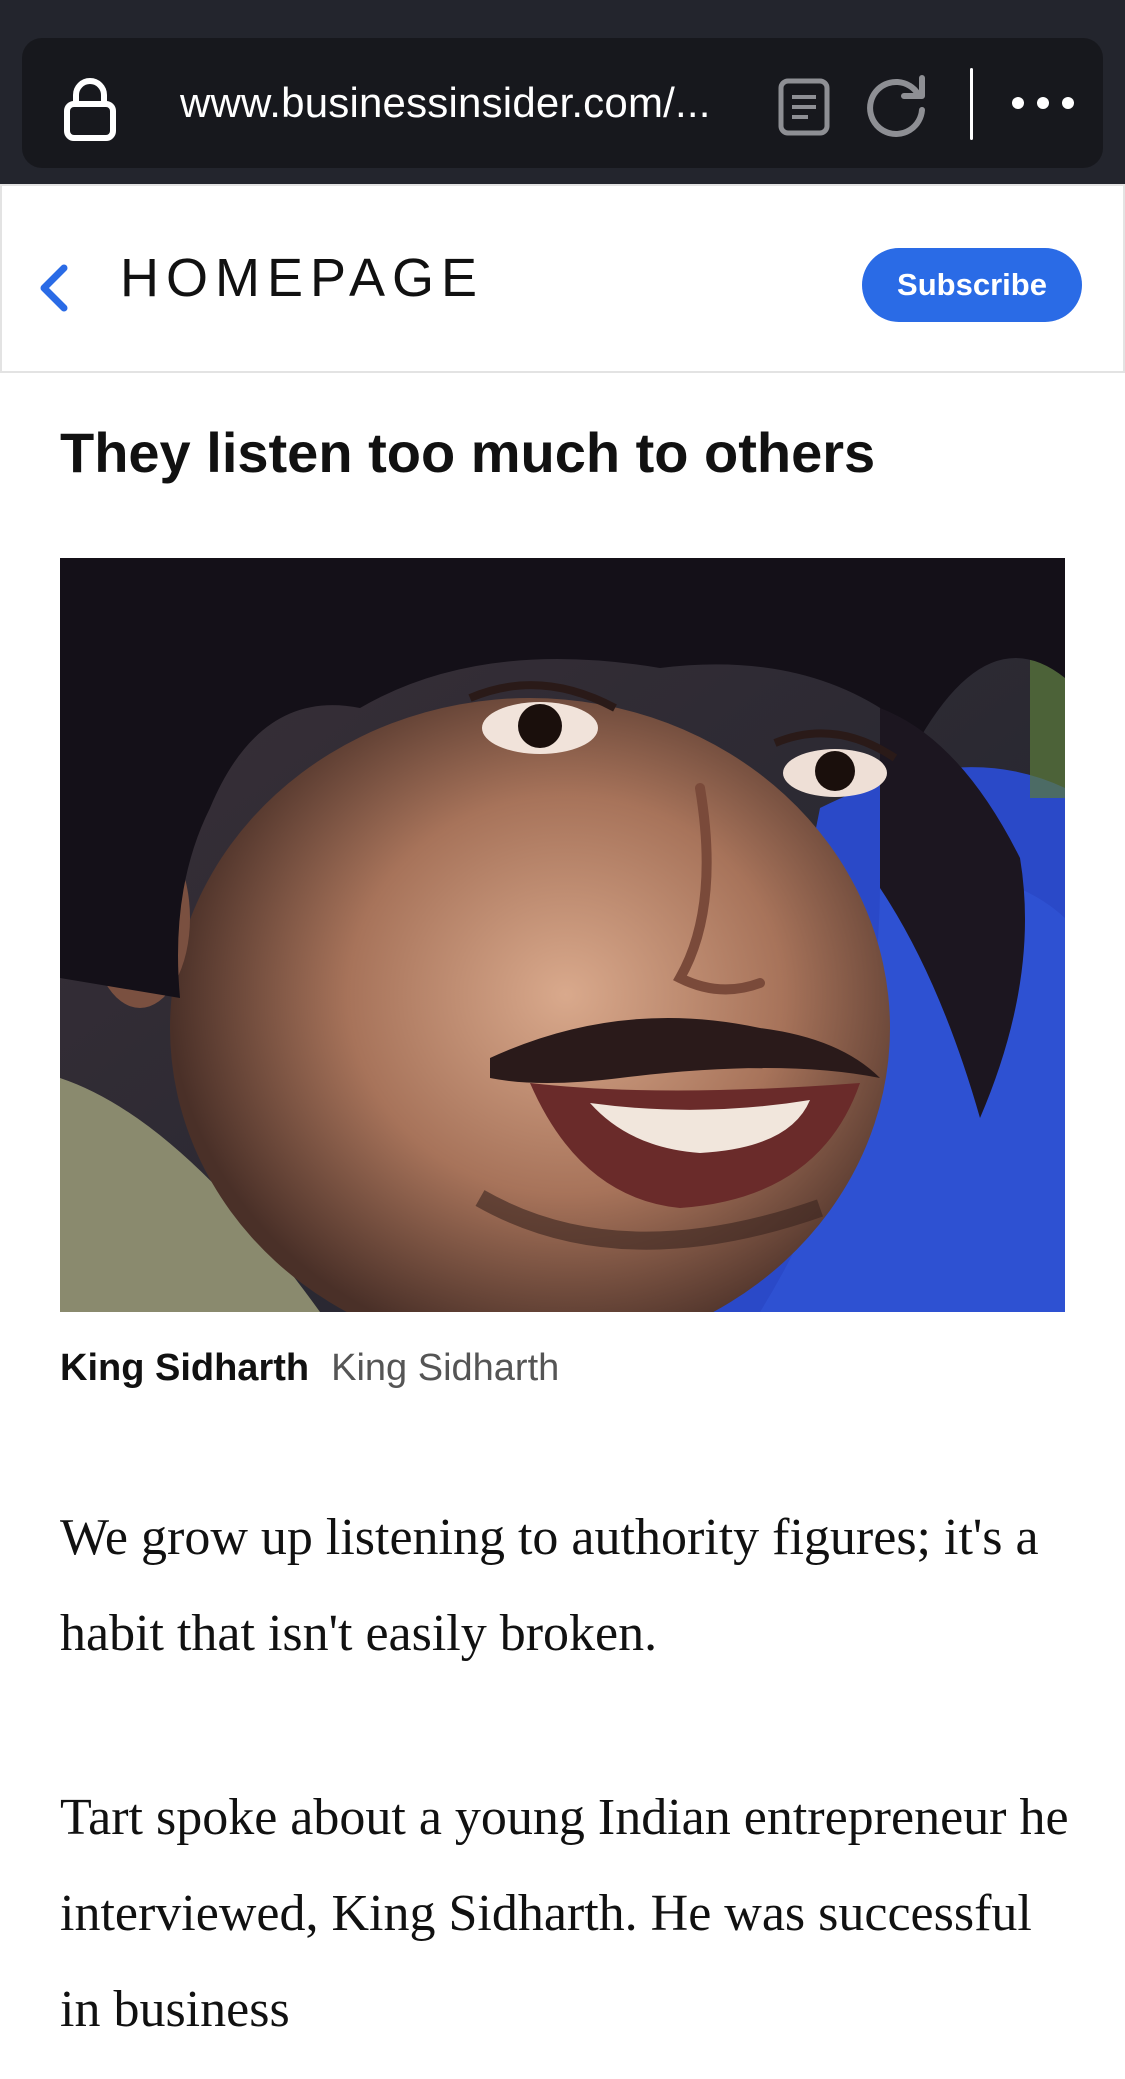  What do you see at coordinates (185, 1368) in the screenshot?
I see `caption-name: King Sidharth` at bounding box center [185, 1368].